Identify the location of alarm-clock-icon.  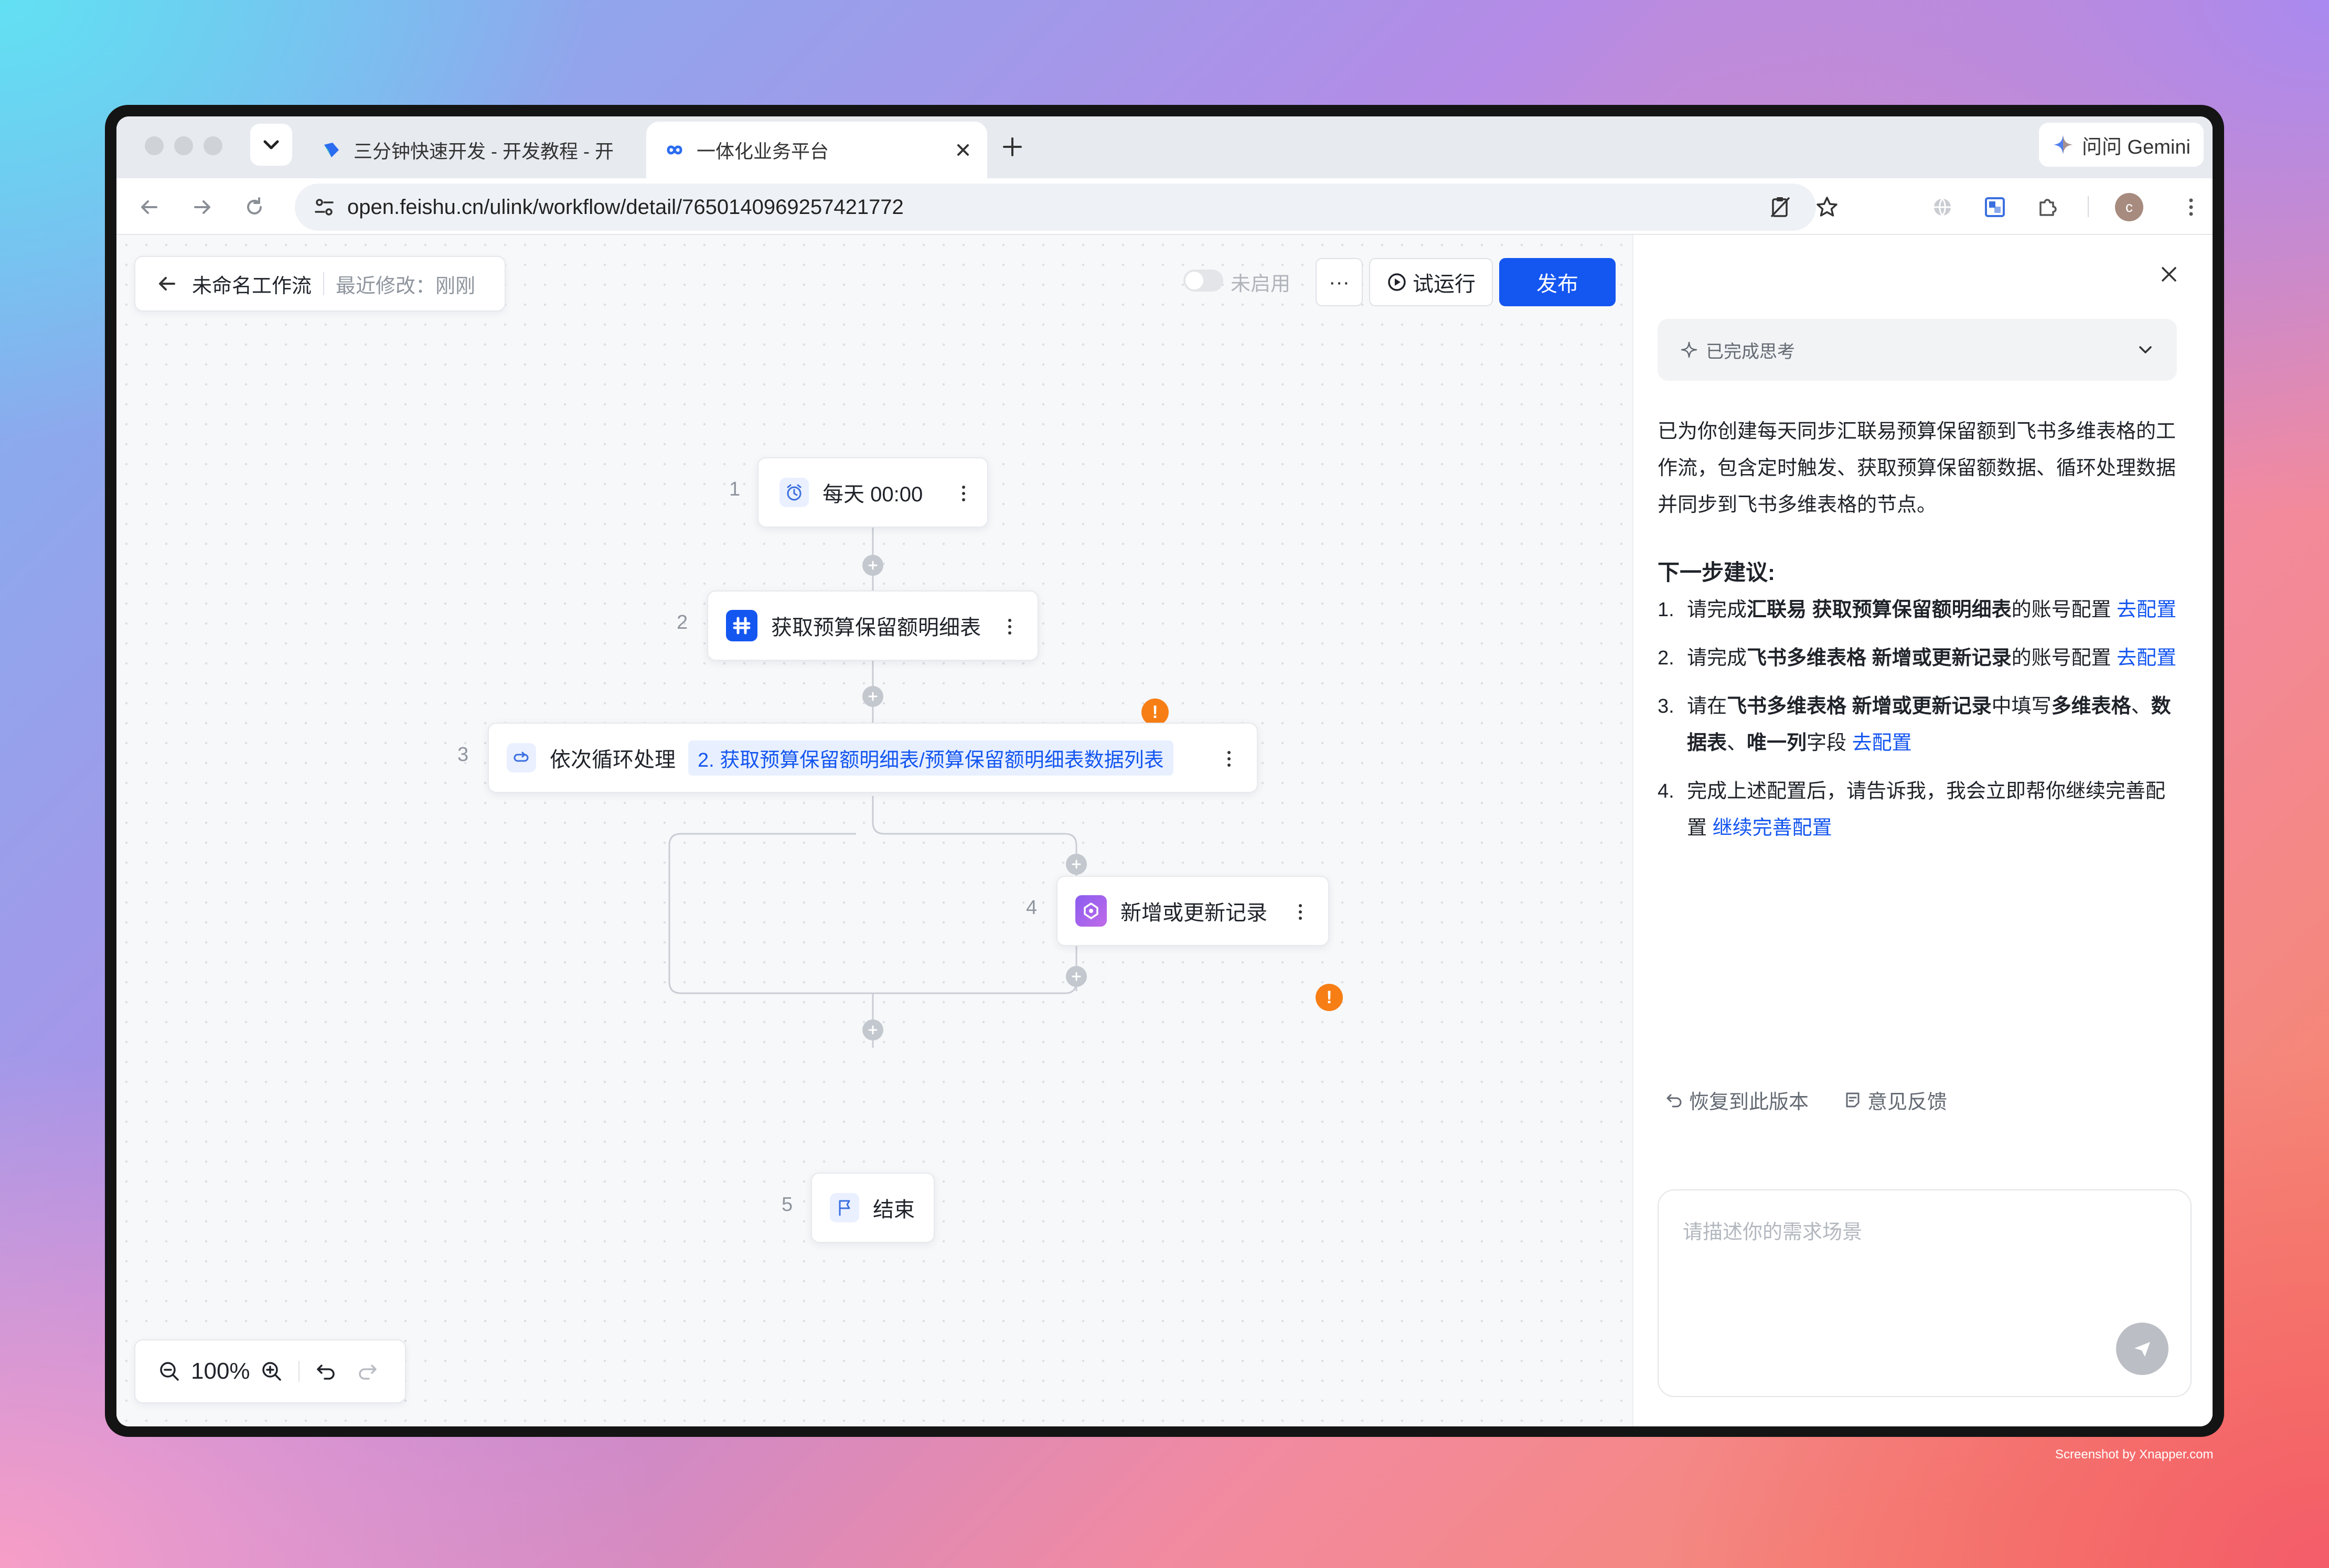
(795, 492).